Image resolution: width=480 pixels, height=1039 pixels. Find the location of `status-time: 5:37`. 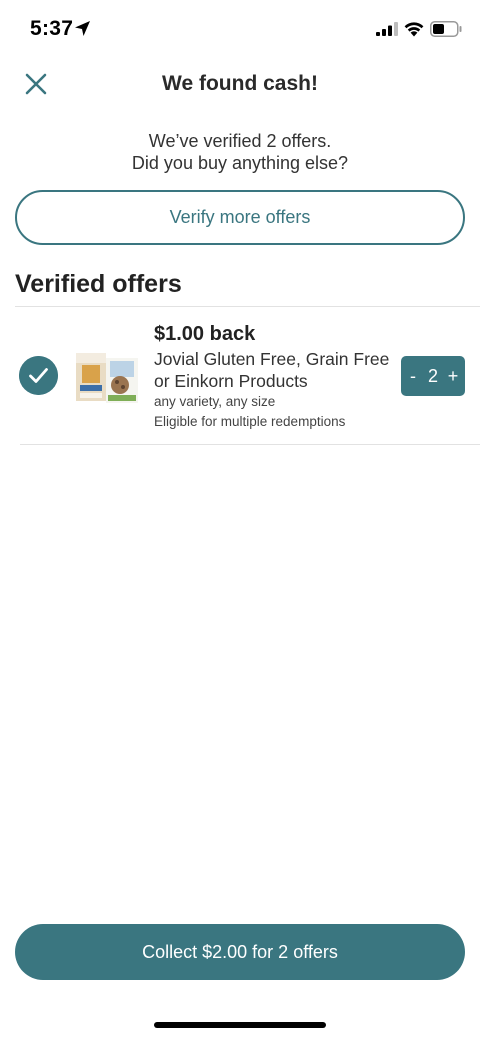

status-time: 5:37 is located at coordinates (52, 28).